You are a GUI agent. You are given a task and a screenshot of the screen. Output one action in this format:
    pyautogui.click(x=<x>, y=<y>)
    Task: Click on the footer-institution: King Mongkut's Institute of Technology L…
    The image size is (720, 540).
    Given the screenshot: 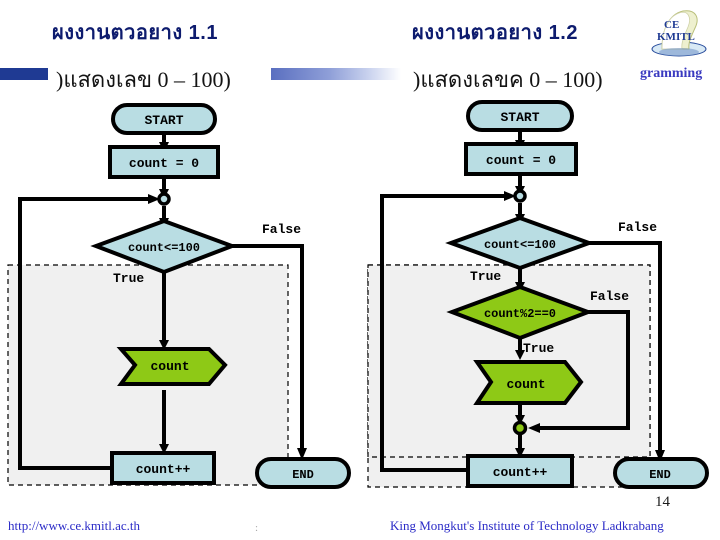 What is the action you would take?
    pyautogui.click(x=527, y=525)
    